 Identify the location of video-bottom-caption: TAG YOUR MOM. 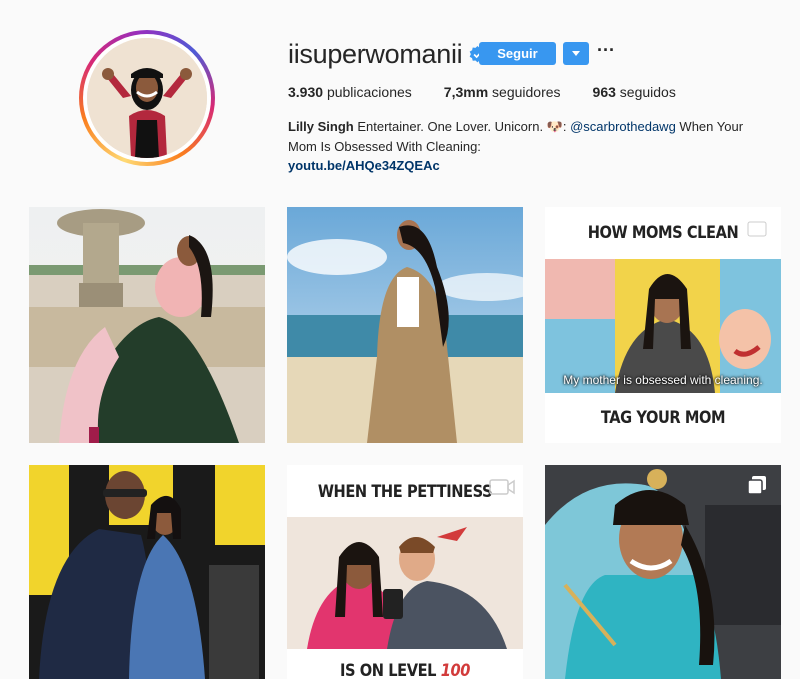
(663, 418).